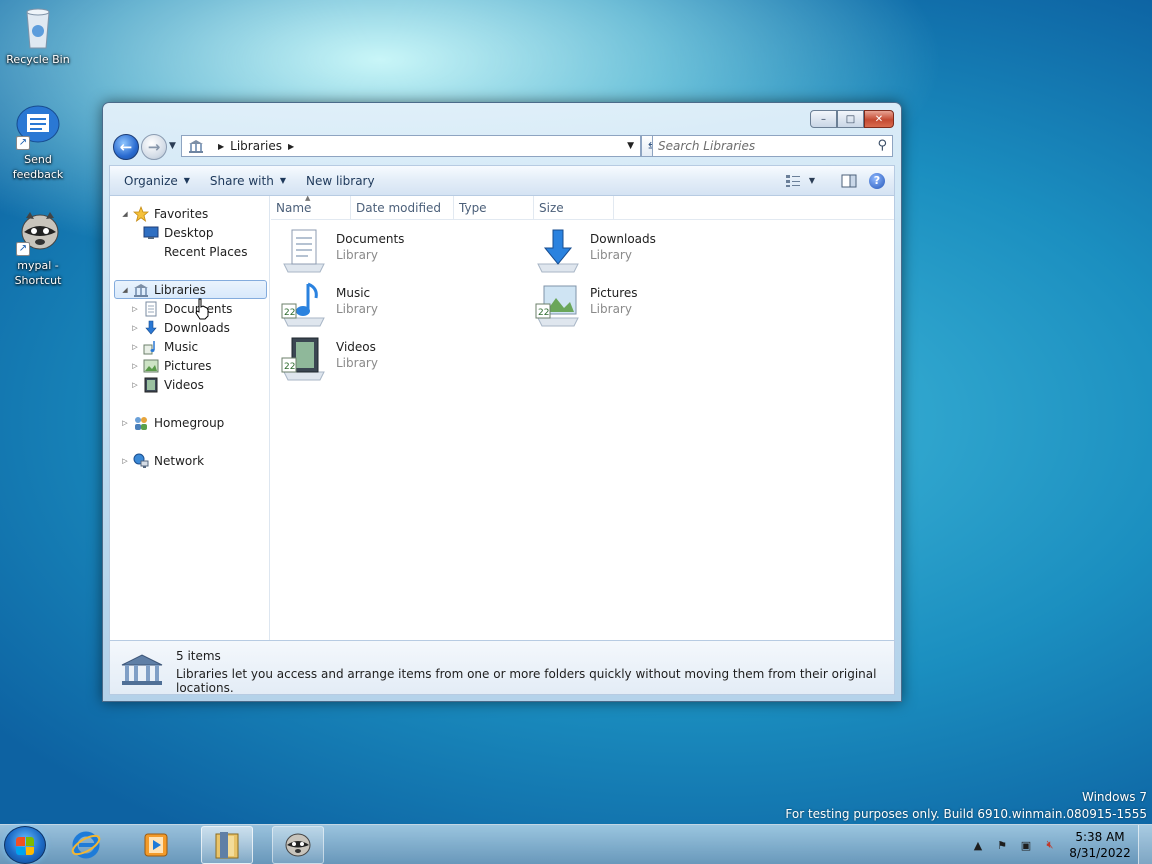  I want to click on nav-library-pictures: ▷ Pictures, so click(171, 365).